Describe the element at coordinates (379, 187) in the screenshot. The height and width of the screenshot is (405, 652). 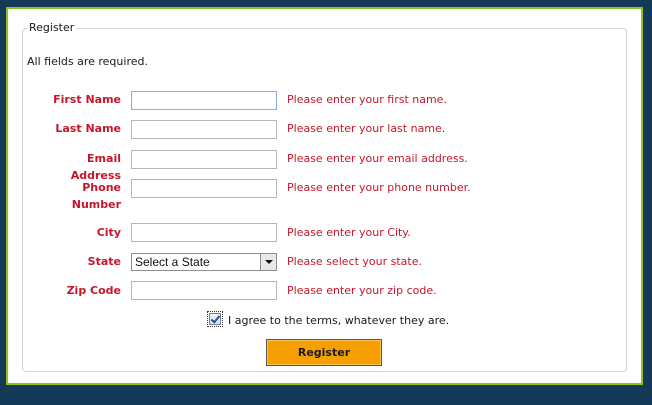
I see `phone-error: Please enter your phone number.` at that location.